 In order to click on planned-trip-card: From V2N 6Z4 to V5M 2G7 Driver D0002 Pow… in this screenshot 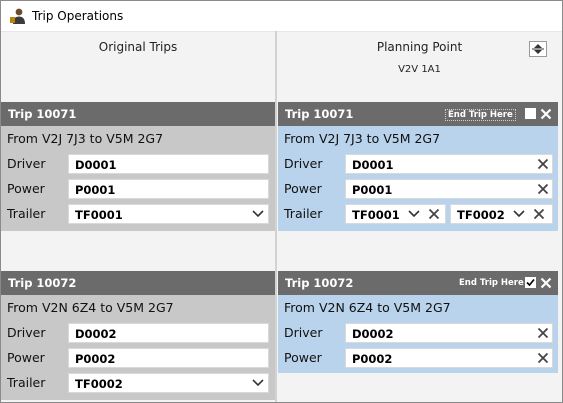, I will do `click(418, 334)`.